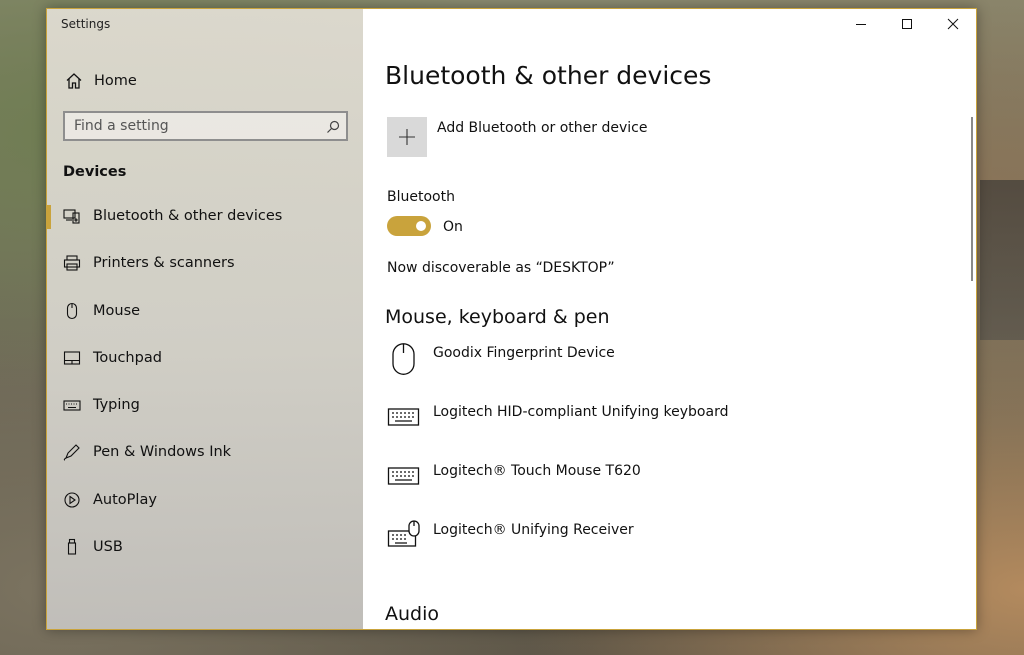 The height and width of the screenshot is (655, 1024). Describe the element at coordinates (72, 263) in the screenshot. I see `printer-icon` at that location.